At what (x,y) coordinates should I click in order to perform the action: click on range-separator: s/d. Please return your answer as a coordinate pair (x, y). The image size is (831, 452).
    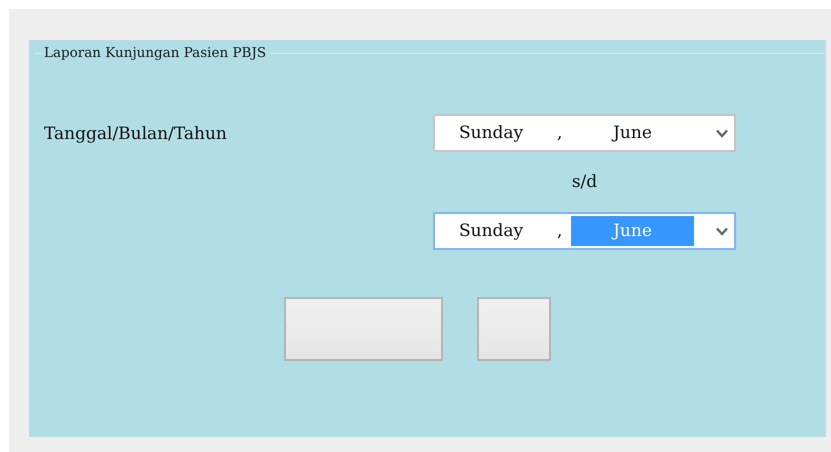
    Looking at the image, I should click on (585, 182).